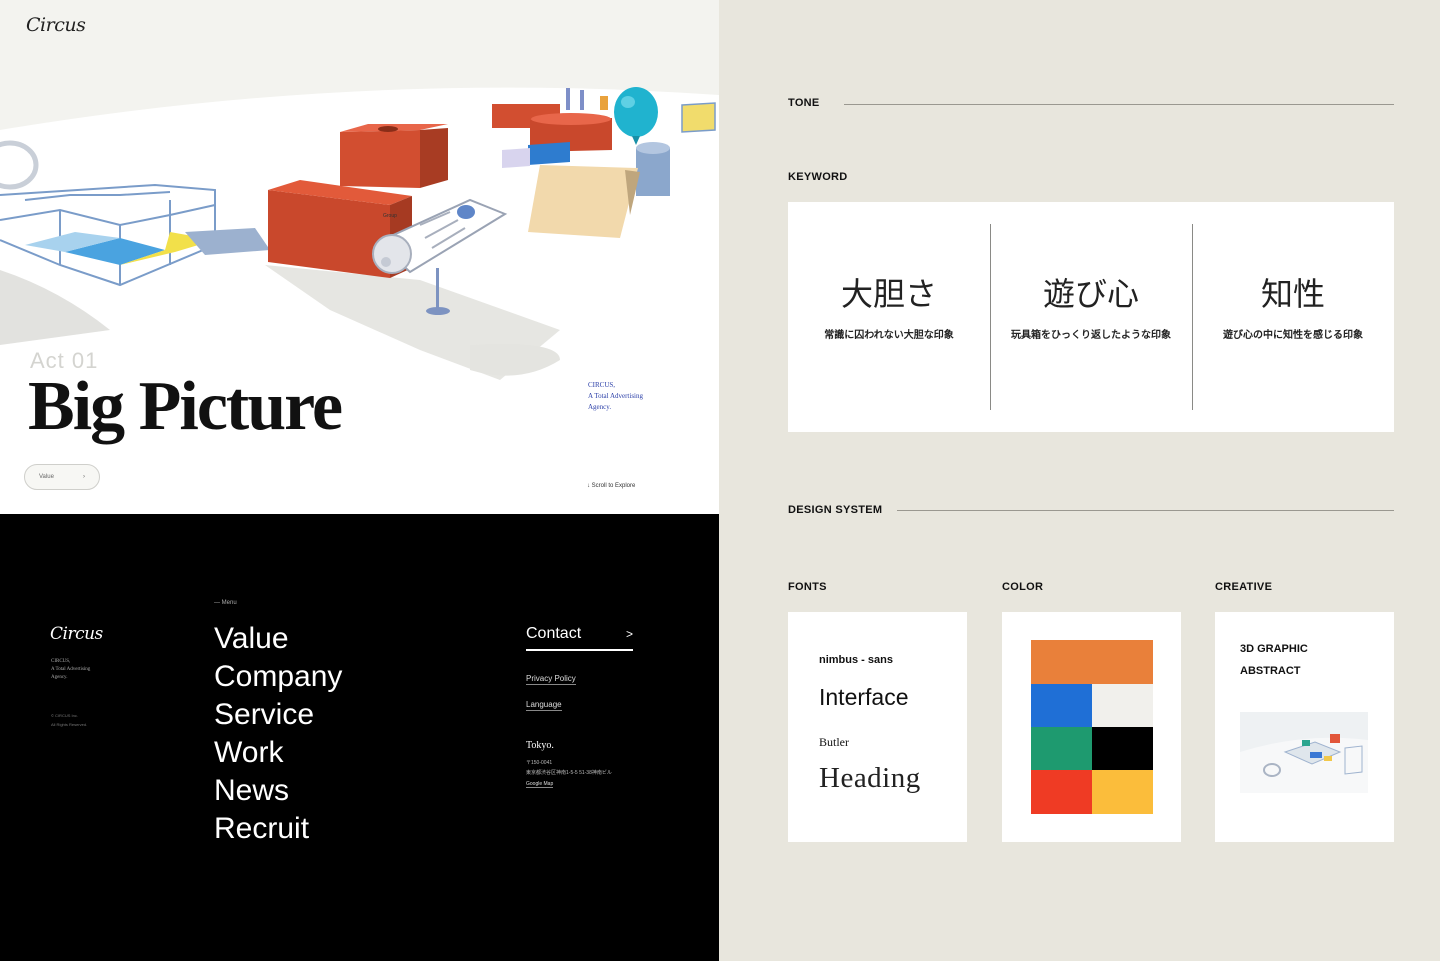 The height and width of the screenshot is (961, 1440). What do you see at coordinates (1092, 662) in the screenshot?
I see `color-swatch-orange` at bounding box center [1092, 662].